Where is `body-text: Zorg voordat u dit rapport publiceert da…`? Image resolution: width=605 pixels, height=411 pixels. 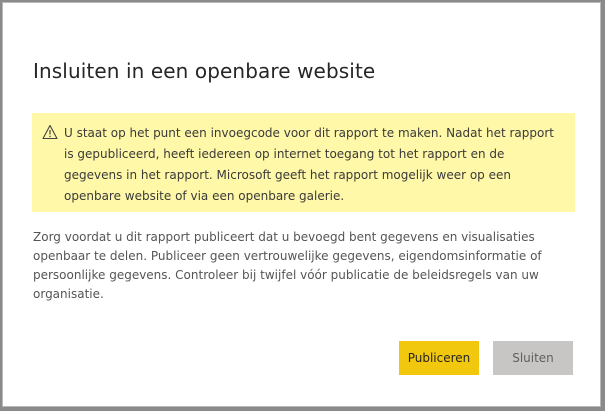
body-text: Zorg voordat u dit rapport publiceert da… is located at coordinates (287, 265).